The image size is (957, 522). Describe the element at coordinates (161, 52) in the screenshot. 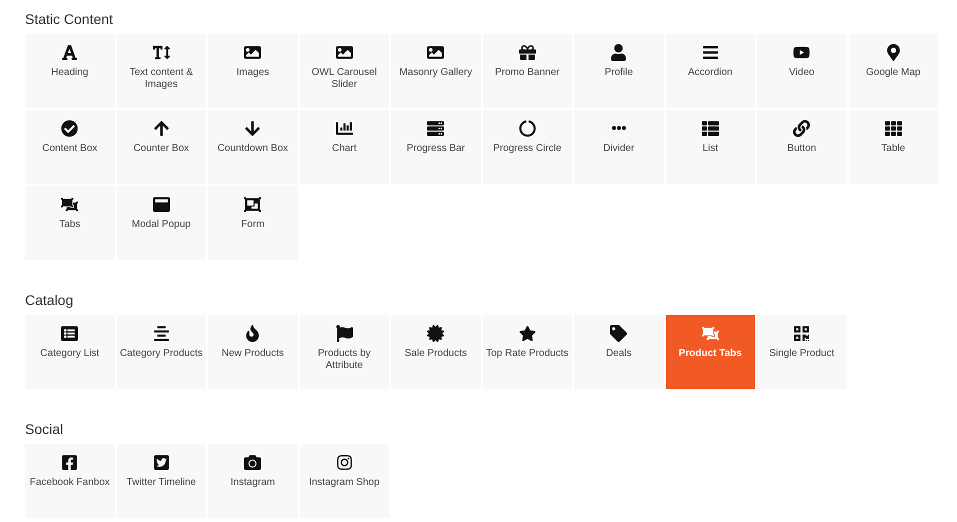

I see `text-icon` at that location.